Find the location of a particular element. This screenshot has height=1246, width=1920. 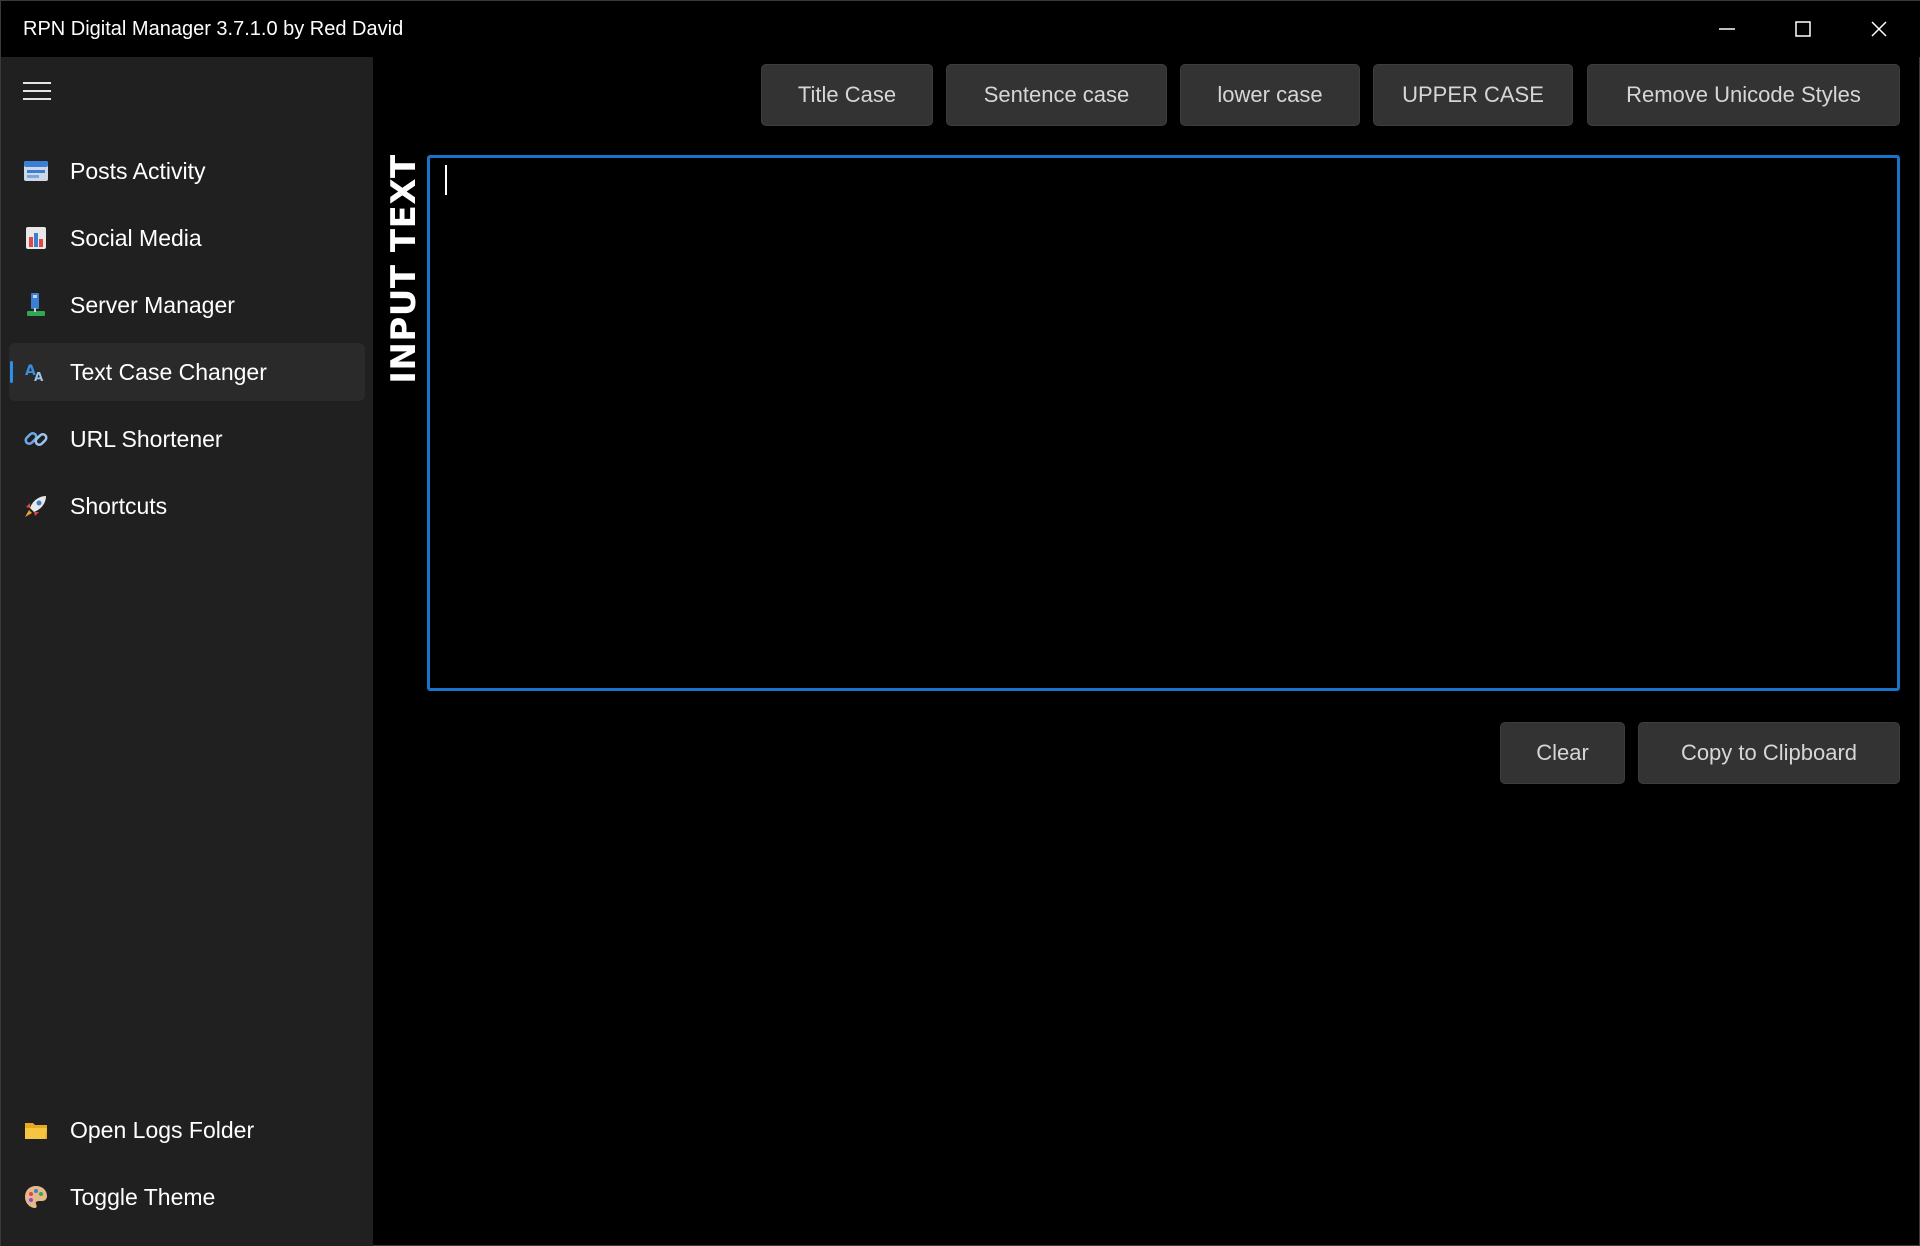

social-media-icon is located at coordinates (36, 238).